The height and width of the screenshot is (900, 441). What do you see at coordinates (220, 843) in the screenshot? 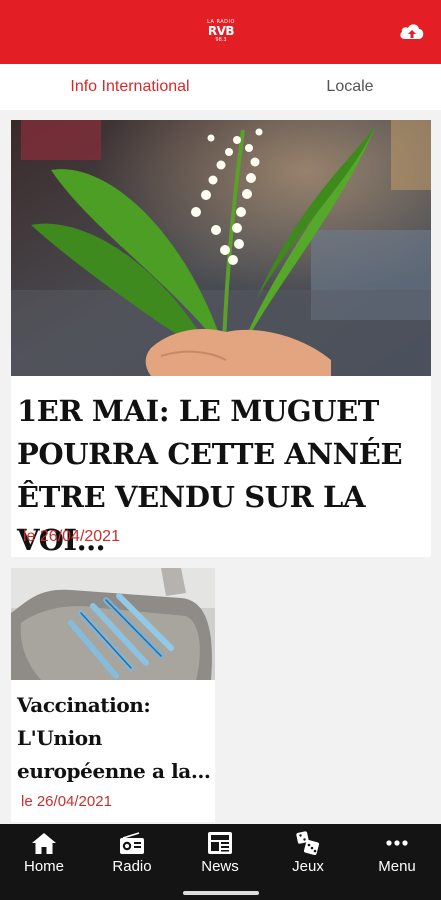
I see `news-icon` at bounding box center [220, 843].